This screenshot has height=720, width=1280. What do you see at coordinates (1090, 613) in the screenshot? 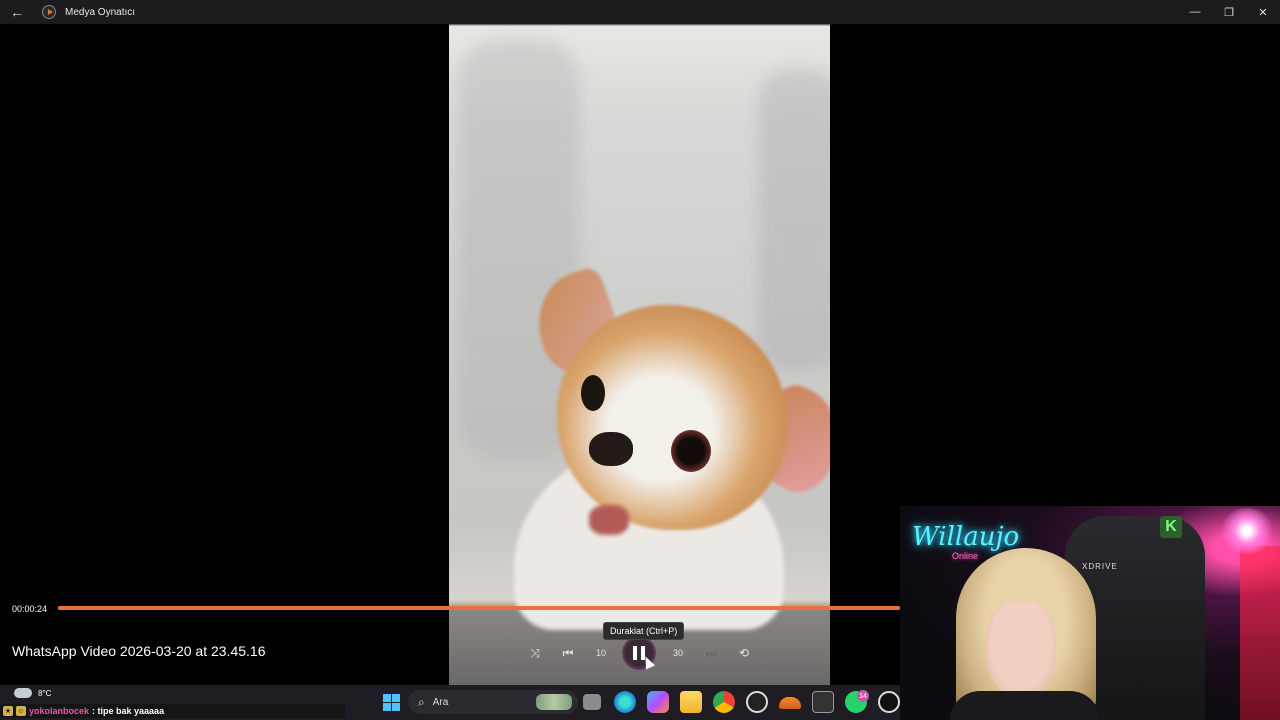
I see `webcam-overlay: XDRIVE K Willaujo Online` at bounding box center [1090, 613].